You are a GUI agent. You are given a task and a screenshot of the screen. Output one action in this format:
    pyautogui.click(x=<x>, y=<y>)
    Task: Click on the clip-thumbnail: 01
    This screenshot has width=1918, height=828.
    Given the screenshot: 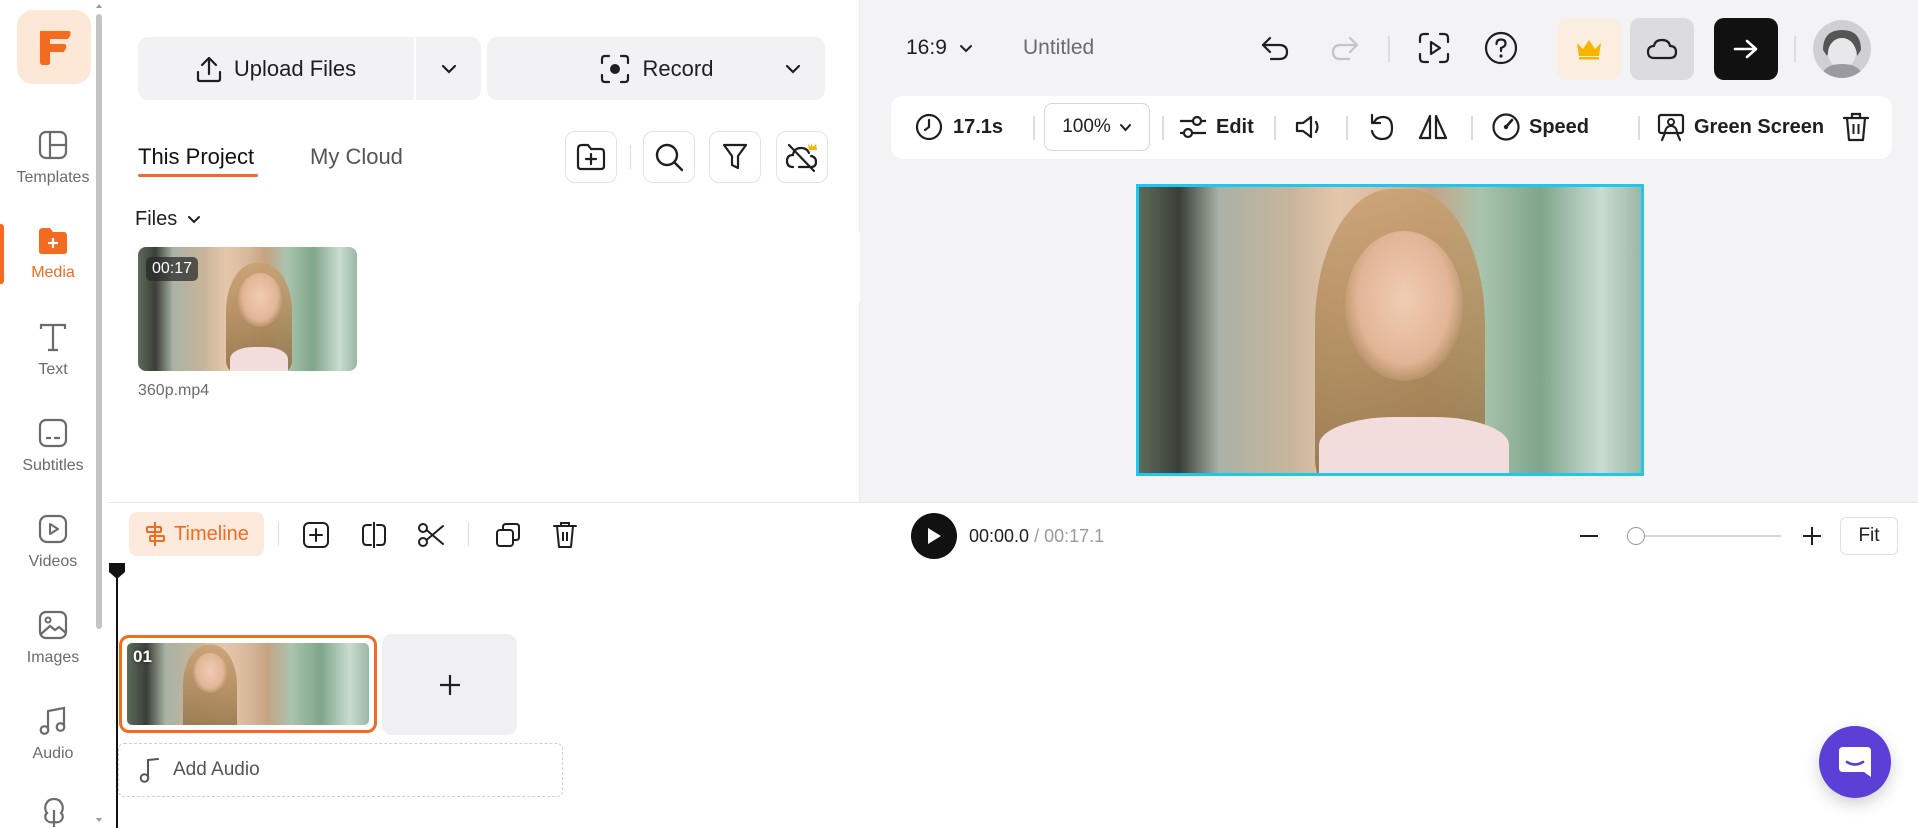 What is the action you would take?
    pyautogui.click(x=248, y=684)
    